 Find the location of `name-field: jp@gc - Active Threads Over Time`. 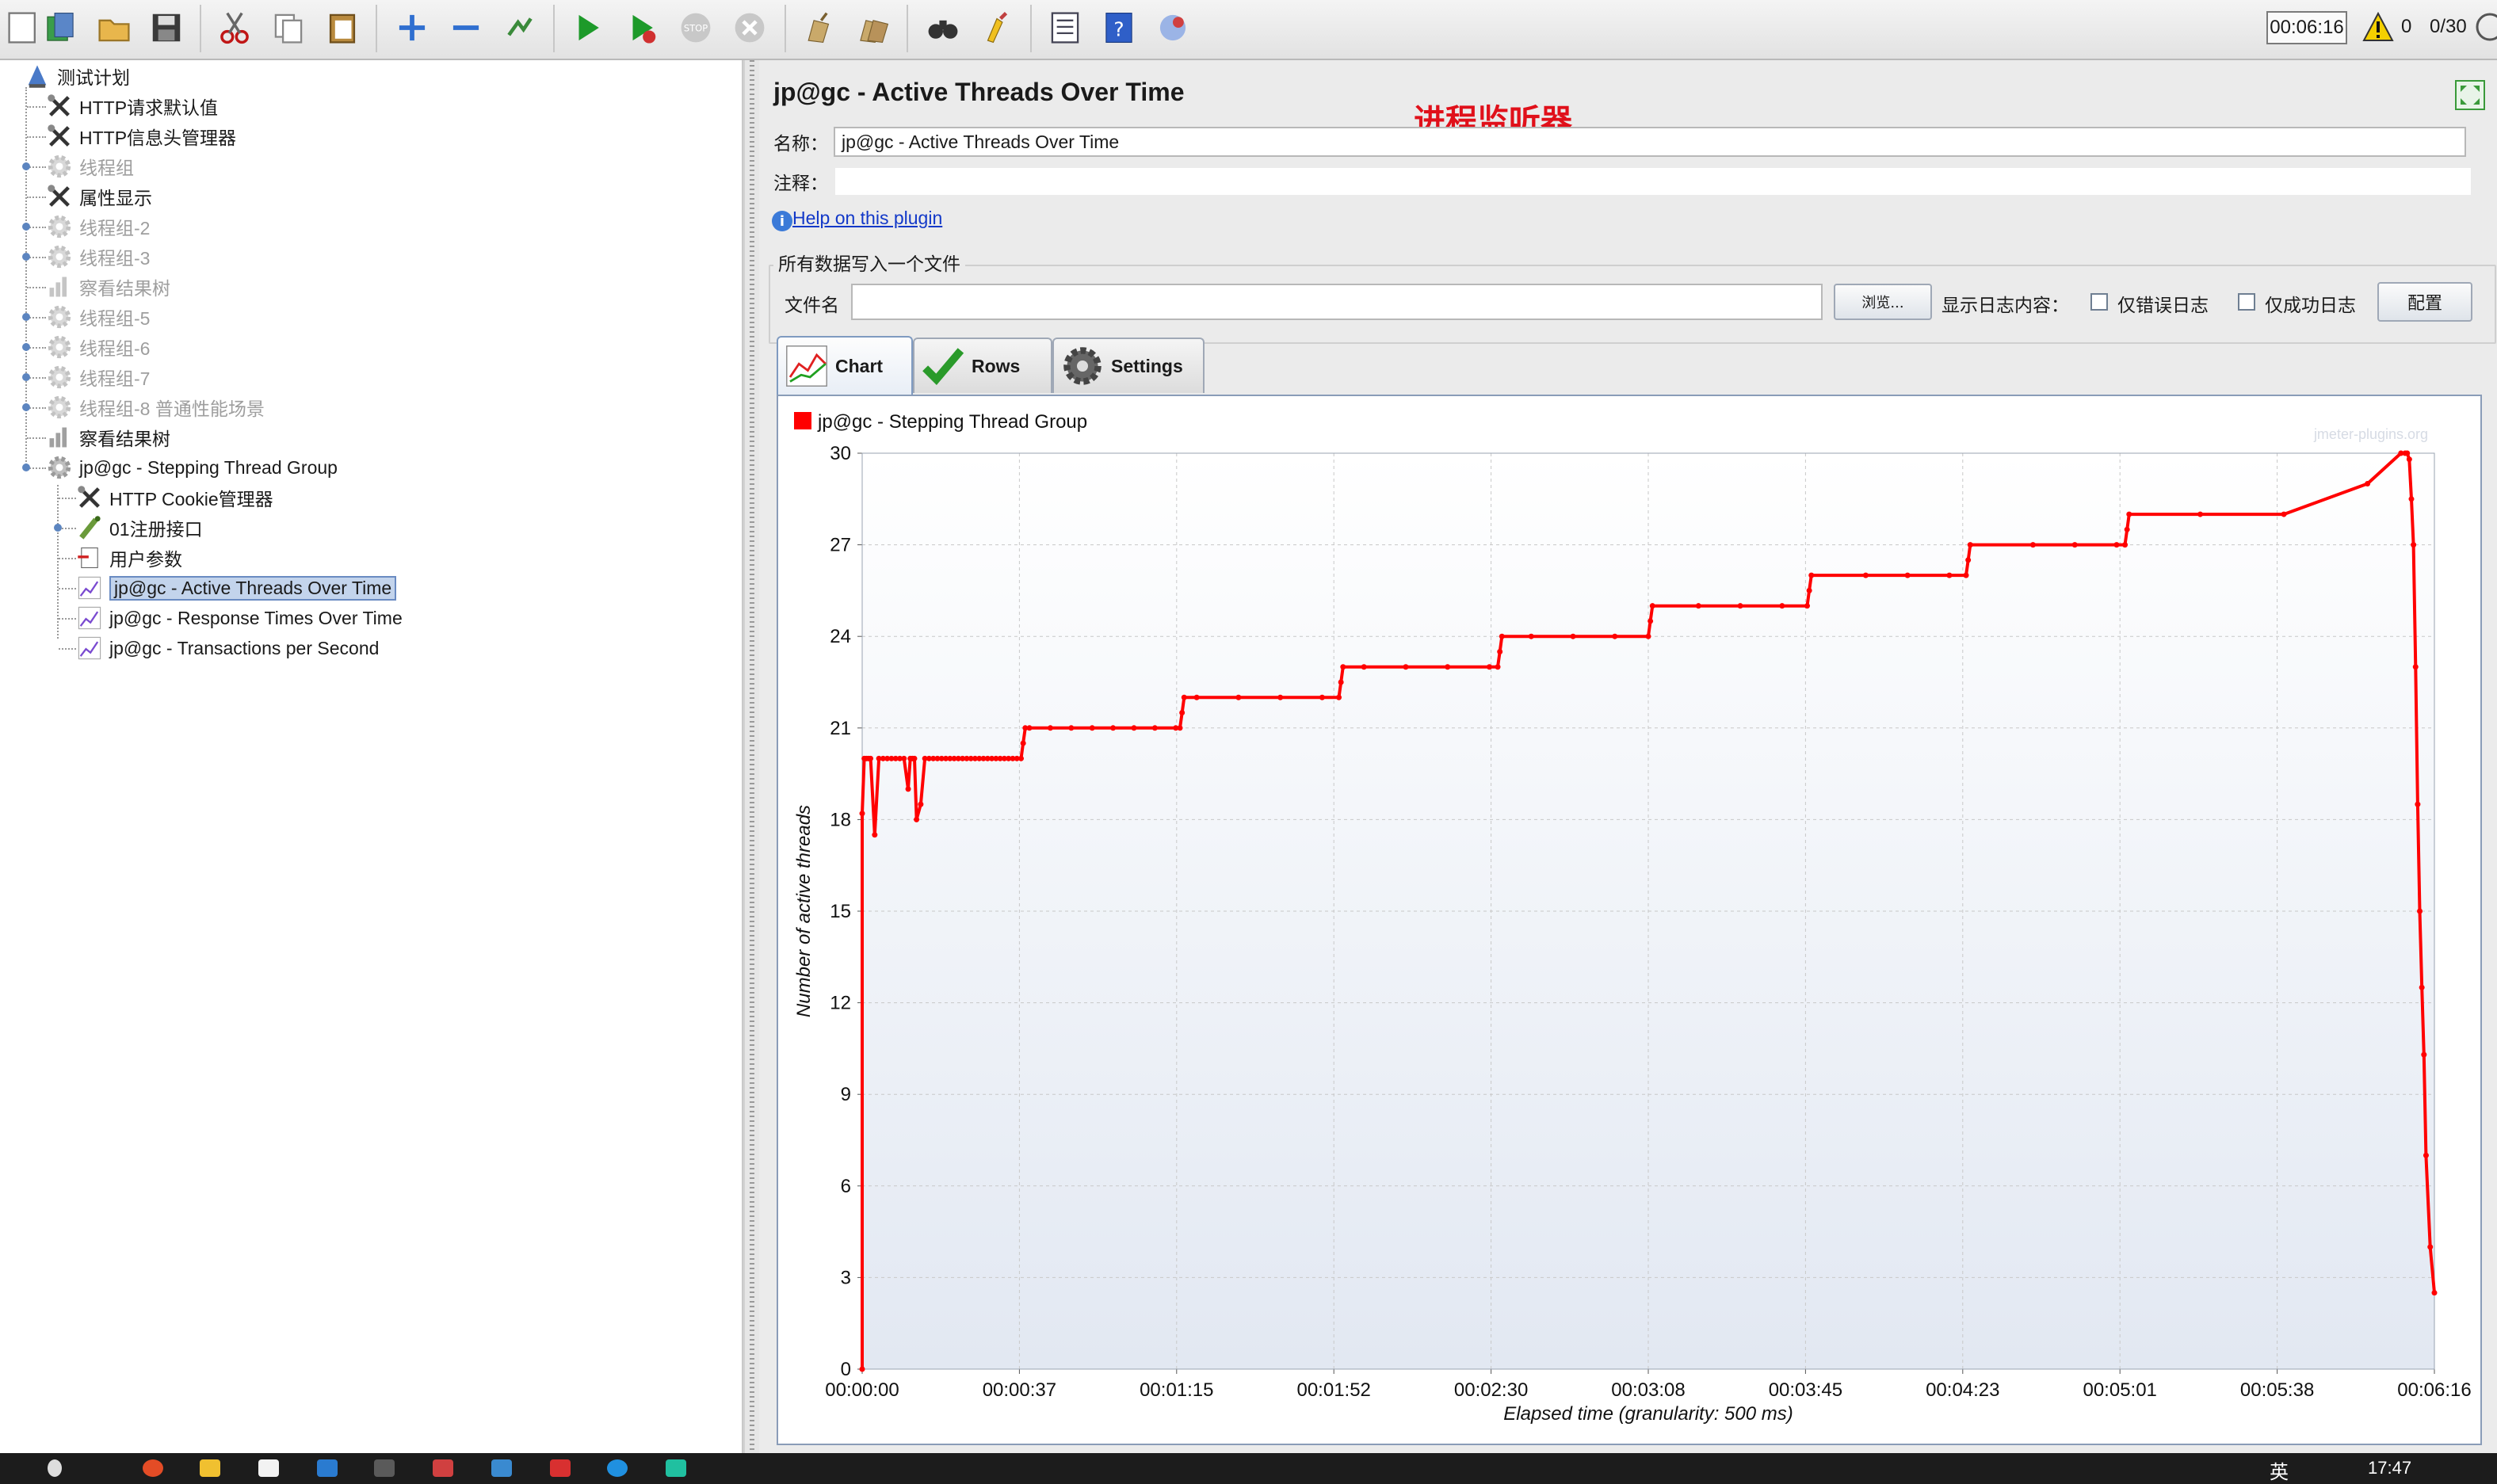

name-field: jp@gc - Active Threads Over Time is located at coordinates (1650, 142).